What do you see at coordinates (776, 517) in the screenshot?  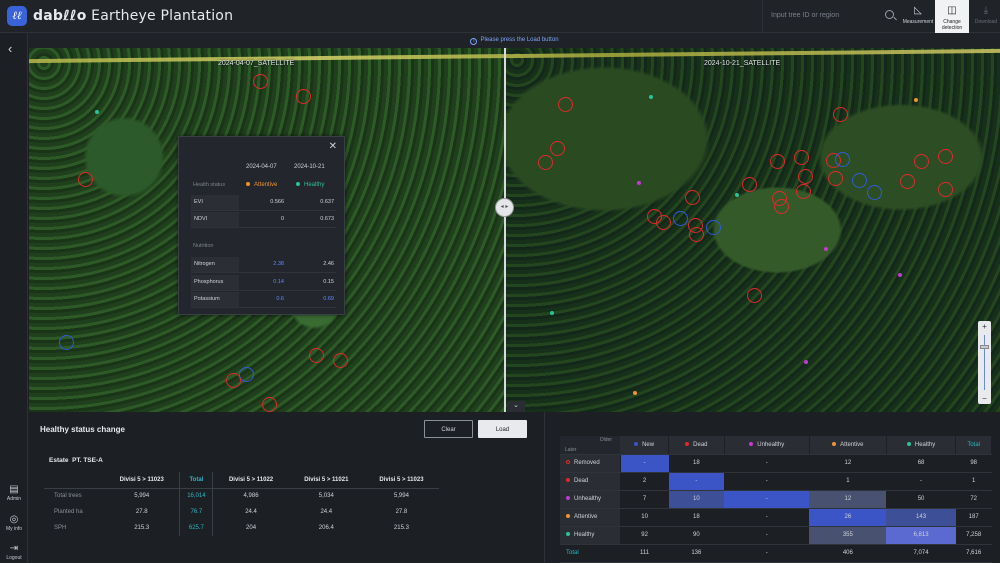 I see `table-row: Attentive 10 18-26 143 187` at bounding box center [776, 517].